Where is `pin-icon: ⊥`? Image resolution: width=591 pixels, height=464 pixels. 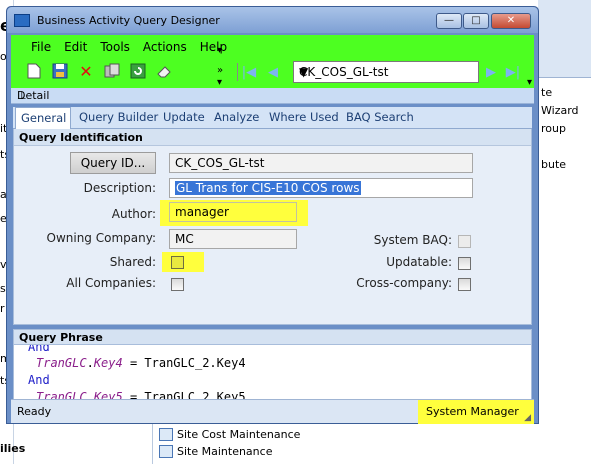
pin-icon: ⊥ is located at coordinates (273, 95).